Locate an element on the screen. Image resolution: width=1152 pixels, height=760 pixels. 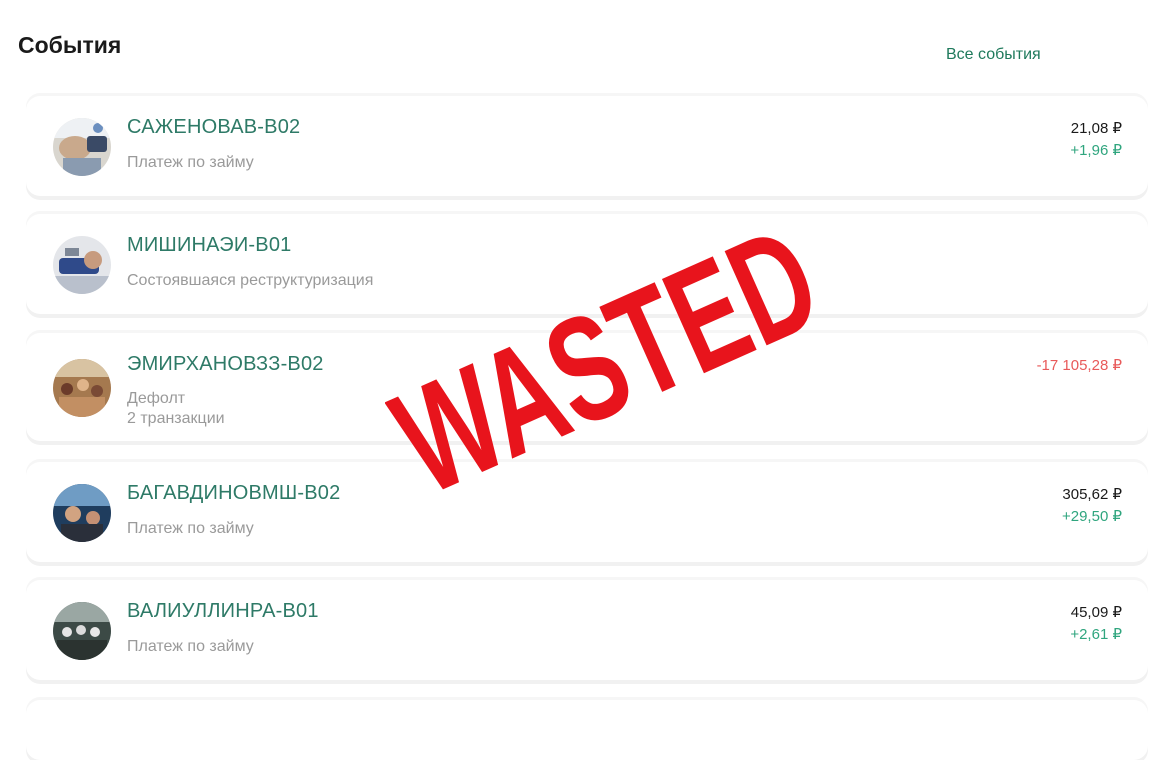
event-amount: 305,62 ₽ is located at coordinates (1092, 494).